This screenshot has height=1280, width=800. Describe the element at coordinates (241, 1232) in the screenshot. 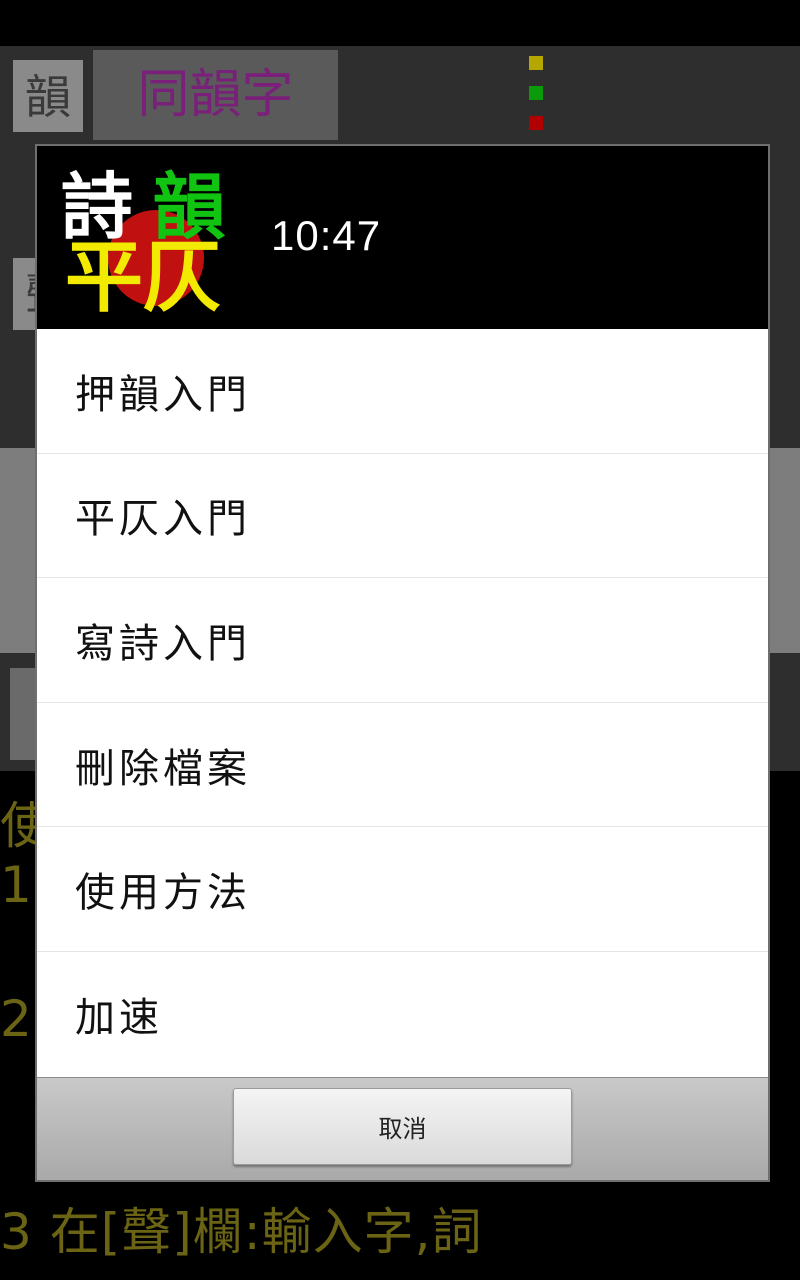

I see `instruction-line: 3 在[聲]欄:輸入字,詞` at that location.